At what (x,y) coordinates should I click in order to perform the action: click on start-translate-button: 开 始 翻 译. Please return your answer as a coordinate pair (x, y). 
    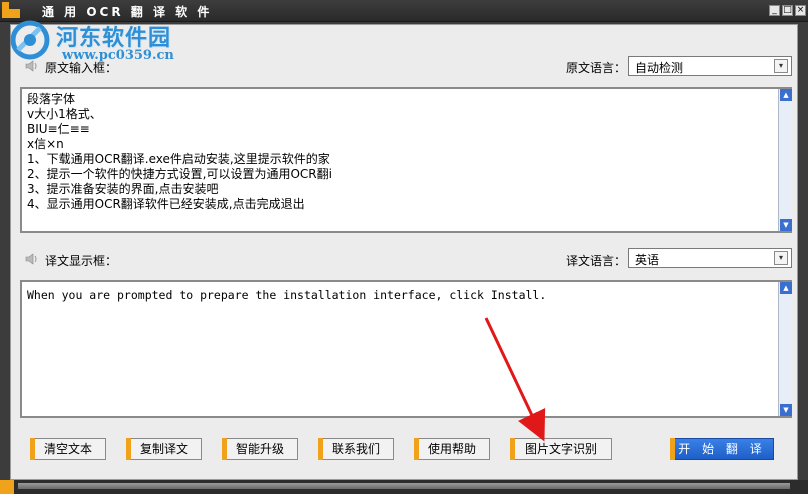
    Looking at the image, I should click on (722, 449).